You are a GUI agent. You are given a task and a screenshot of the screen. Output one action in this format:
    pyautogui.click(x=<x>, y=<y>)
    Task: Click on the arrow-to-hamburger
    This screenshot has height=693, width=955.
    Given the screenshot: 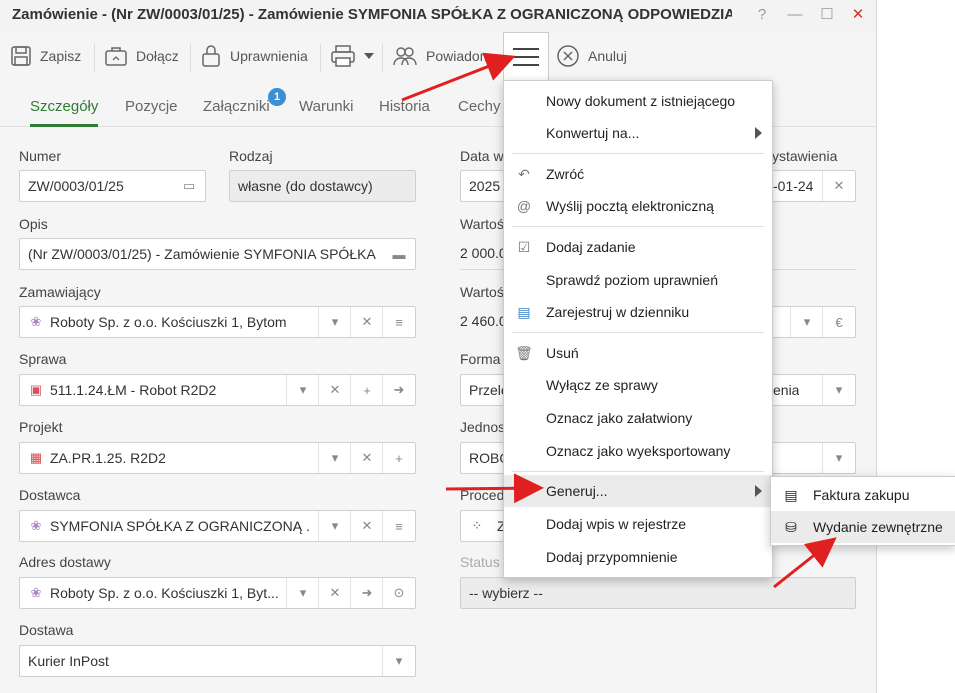 What is the action you would take?
    pyautogui.click(x=458, y=77)
    